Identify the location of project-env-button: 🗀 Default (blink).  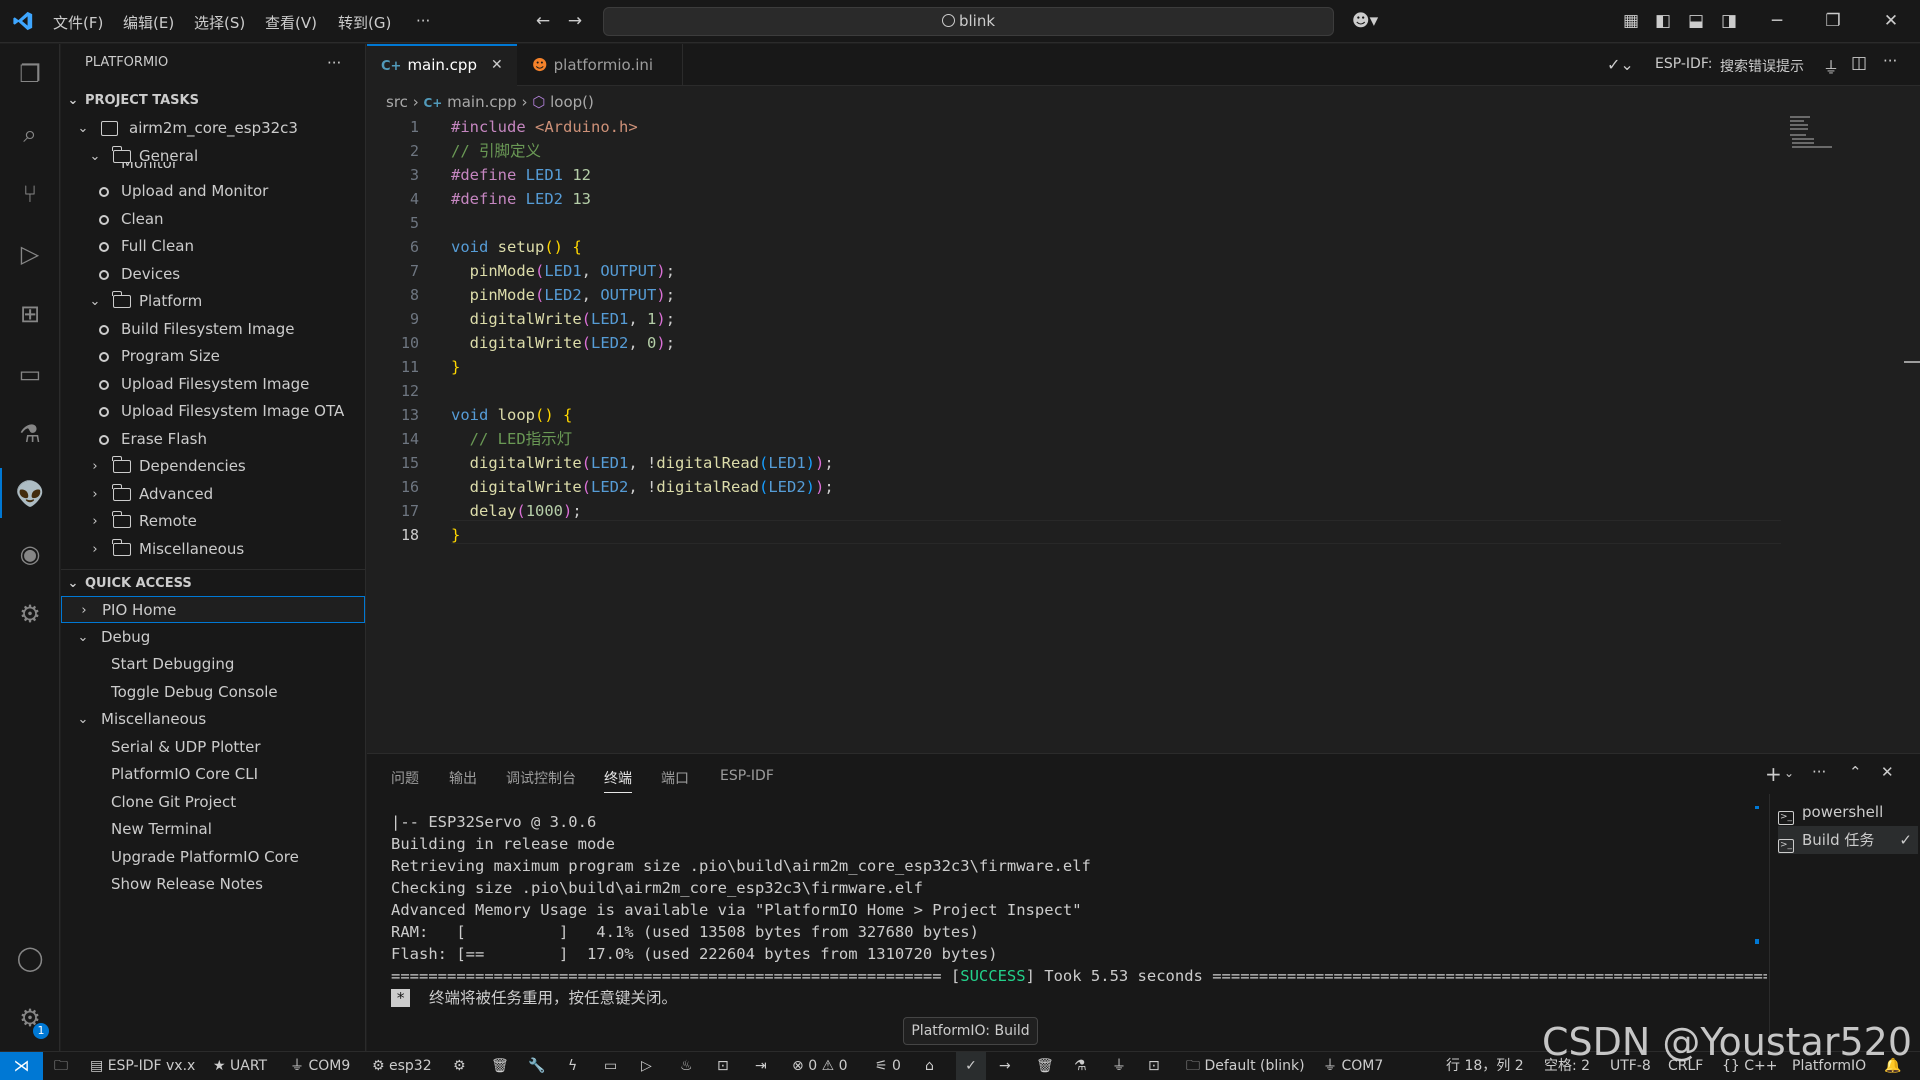
(1245, 1066).